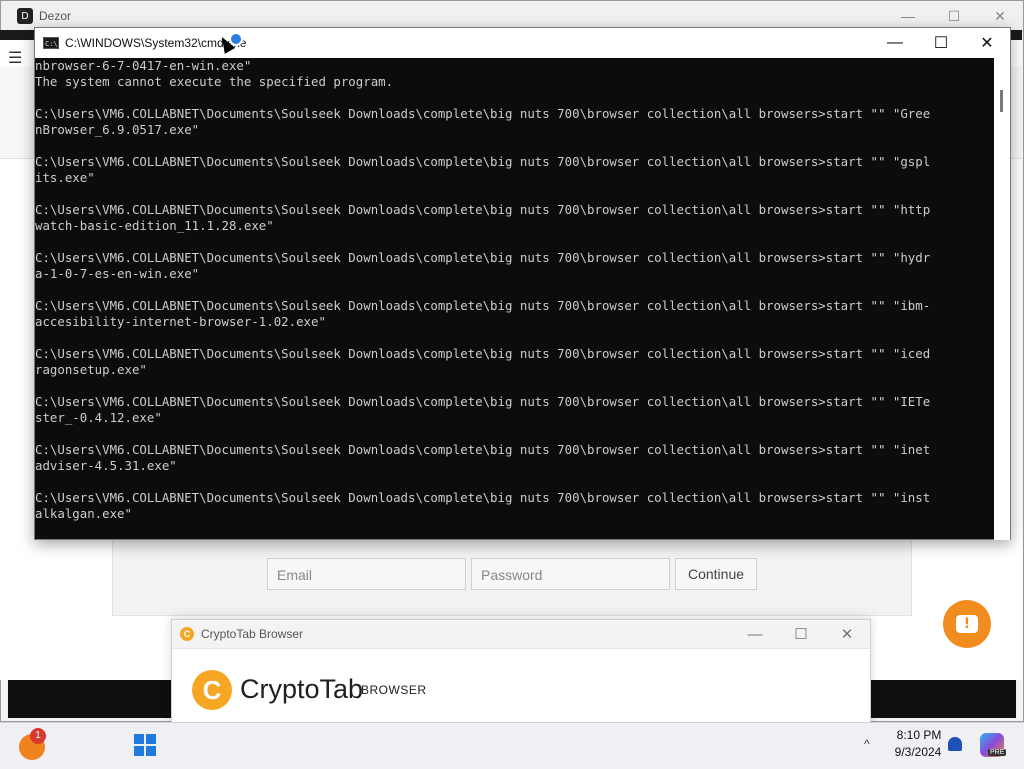 The image size is (1024, 769). What do you see at coordinates (187, 634) in the screenshot?
I see `cryptotab-small-logo-icon: C` at bounding box center [187, 634].